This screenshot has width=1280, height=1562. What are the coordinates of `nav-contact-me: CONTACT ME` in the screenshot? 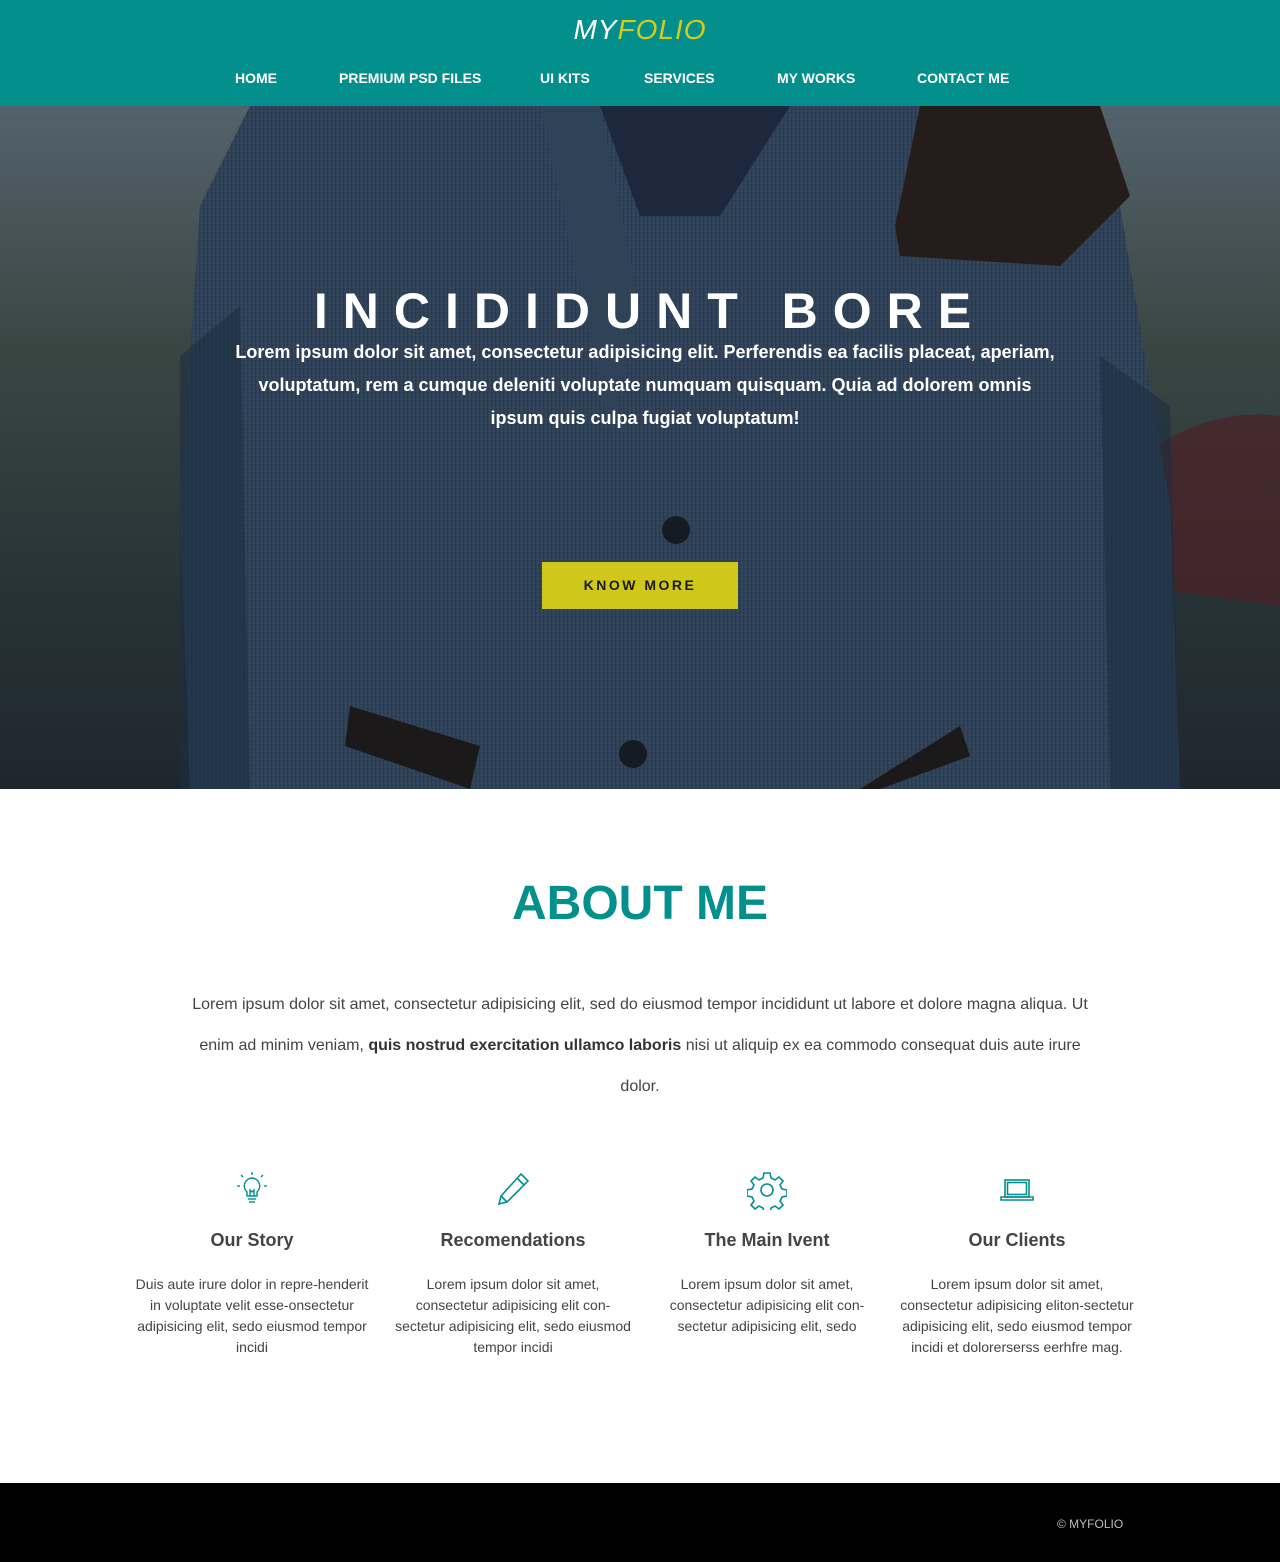 It's located at (963, 78).